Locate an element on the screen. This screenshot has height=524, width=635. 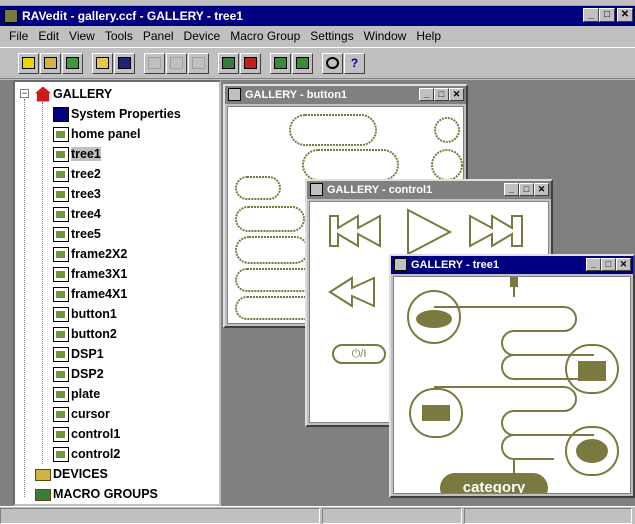
menu-view: View is located at coordinates (82, 36).